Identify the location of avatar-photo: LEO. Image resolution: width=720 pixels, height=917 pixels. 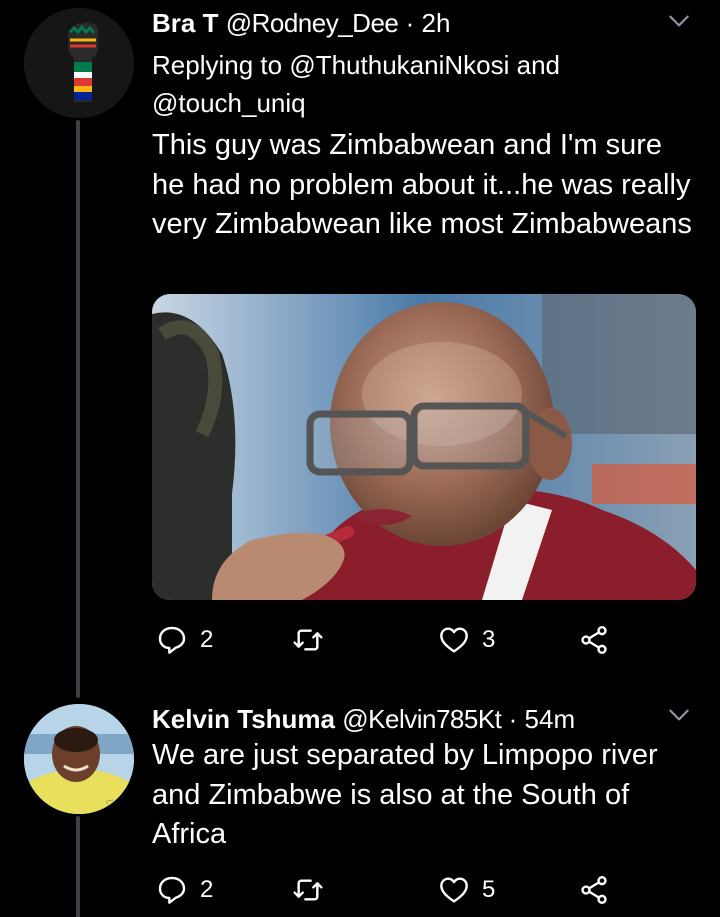
(79, 759).